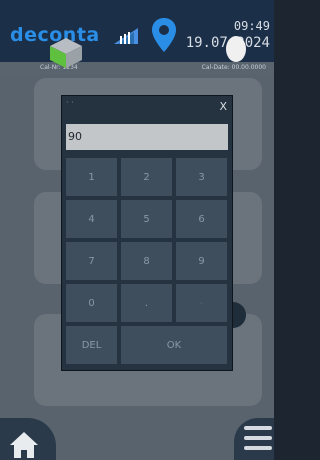 The image size is (320, 460). I want to click on ok-button: OK, so click(174, 345).